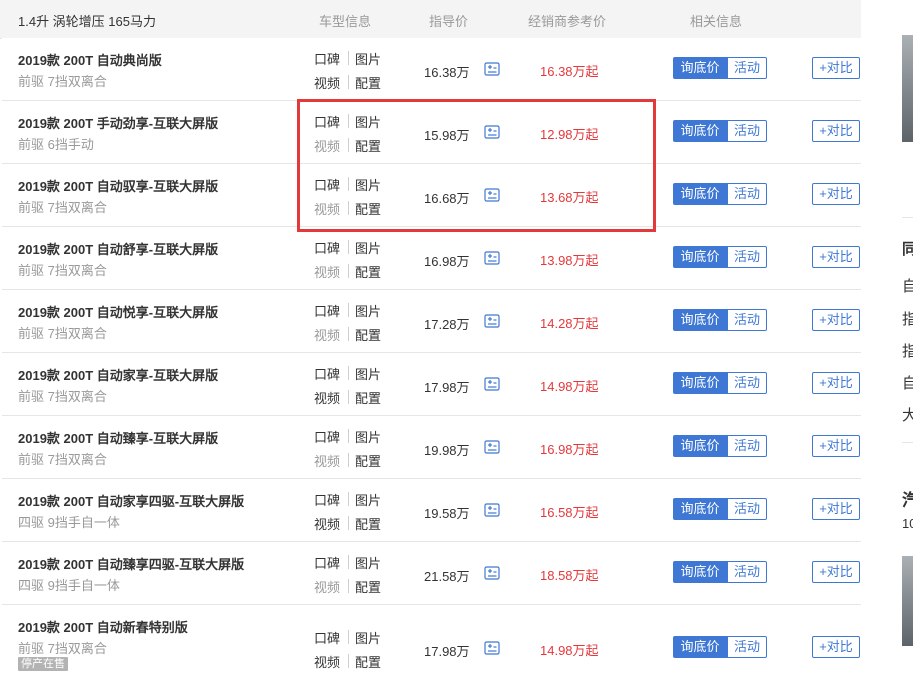 The width and height of the screenshot is (913, 681). What do you see at coordinates (118, 248) in the screenshot?
I see `trim-name: 2019款 200T 自动舒享-互联大屏版` at bounding box center [118, 248].